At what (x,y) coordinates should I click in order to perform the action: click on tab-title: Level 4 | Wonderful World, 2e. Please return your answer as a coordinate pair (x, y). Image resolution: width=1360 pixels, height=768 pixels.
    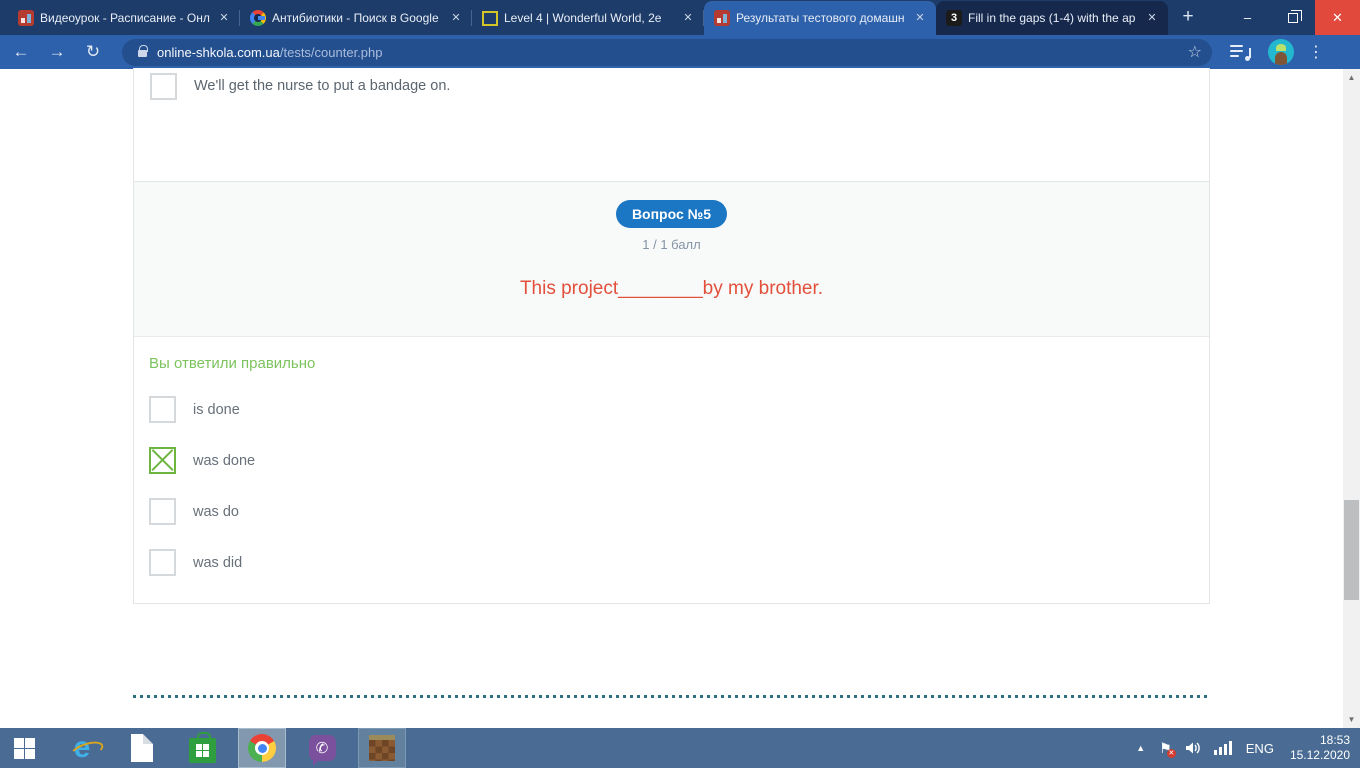
    Looking at the image, I should click on (583, 18).